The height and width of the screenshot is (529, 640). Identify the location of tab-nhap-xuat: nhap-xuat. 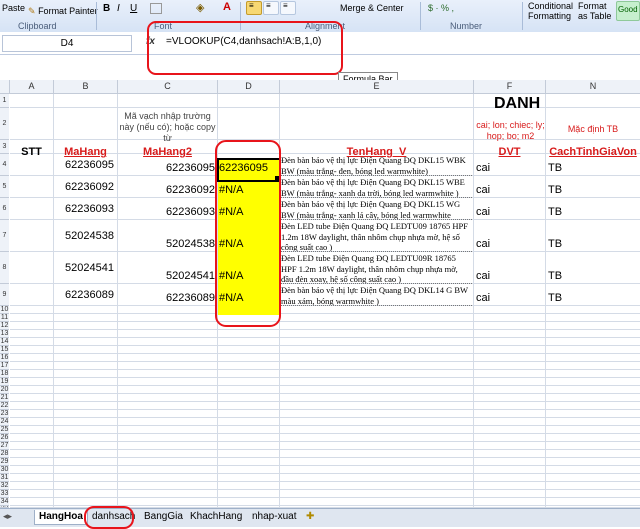
(274, 517).